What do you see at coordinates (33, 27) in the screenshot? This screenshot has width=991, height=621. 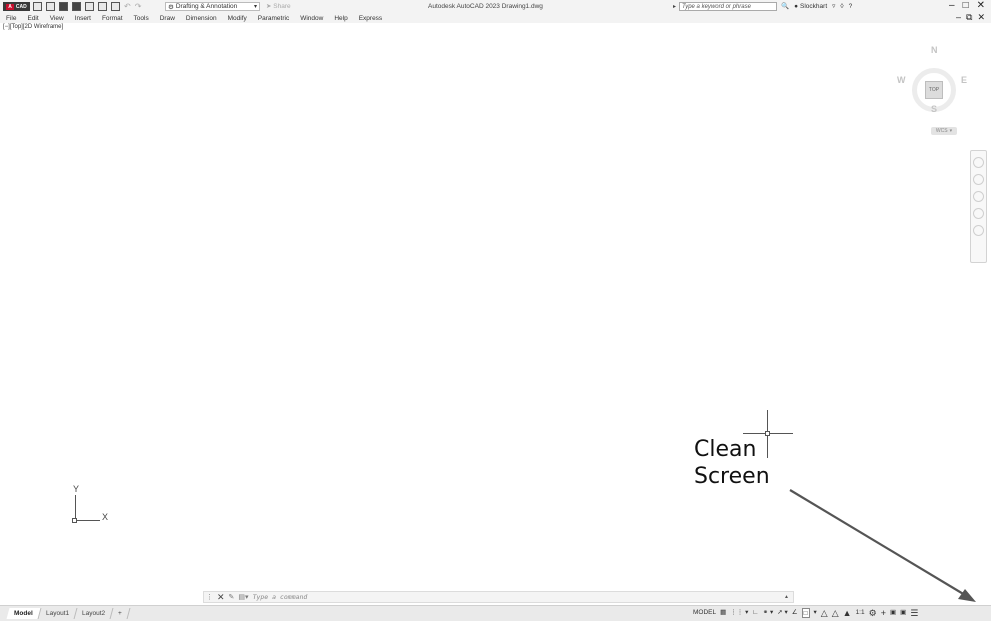 I see `viewport-controls-label: [−][Top][2D Wireframe]` at bounding box center [33, 27].